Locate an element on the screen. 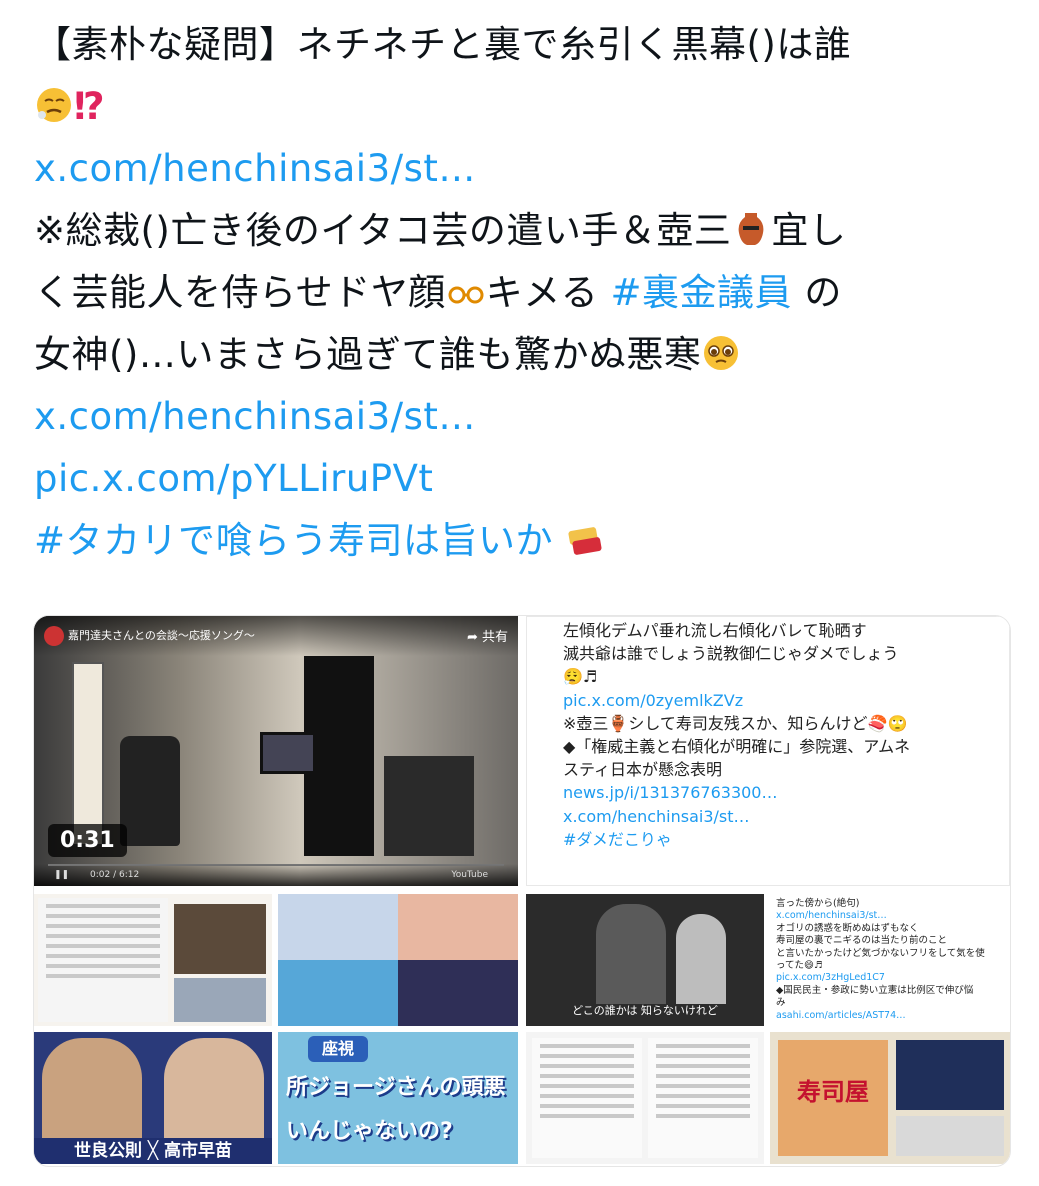  tweet-line4-text: ※総裁()亡き後のイタコ芸の遣い手＆壺三 is located at coordinates (383, 230).